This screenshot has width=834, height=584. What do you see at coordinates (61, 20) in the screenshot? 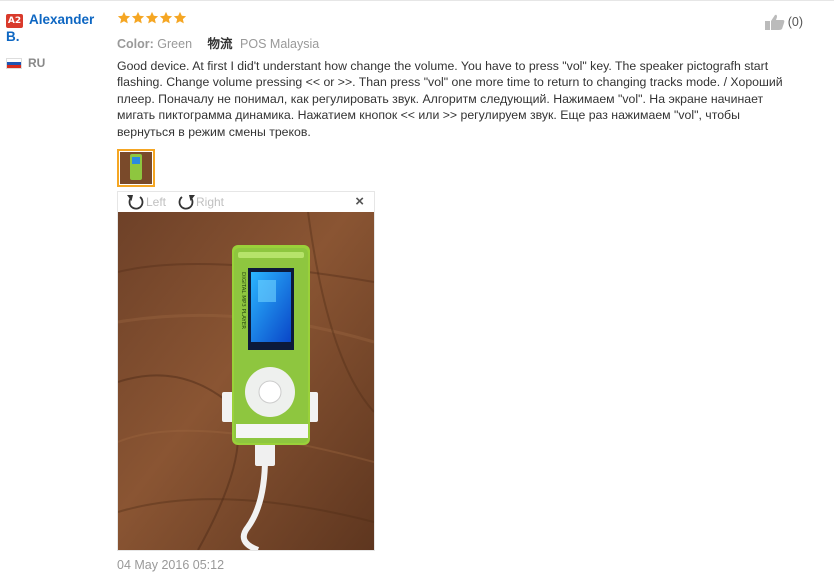
I see `username-link: Alexander` at bounding box center [61, 20].